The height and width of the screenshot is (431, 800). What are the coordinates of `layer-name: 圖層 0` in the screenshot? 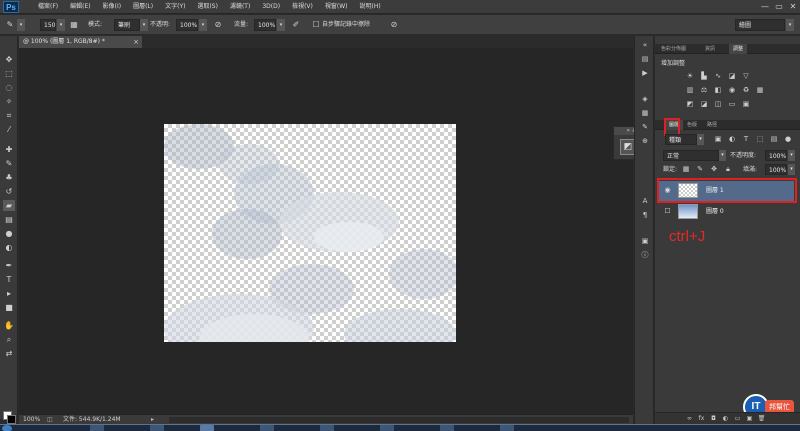 It's located at (715, 212).